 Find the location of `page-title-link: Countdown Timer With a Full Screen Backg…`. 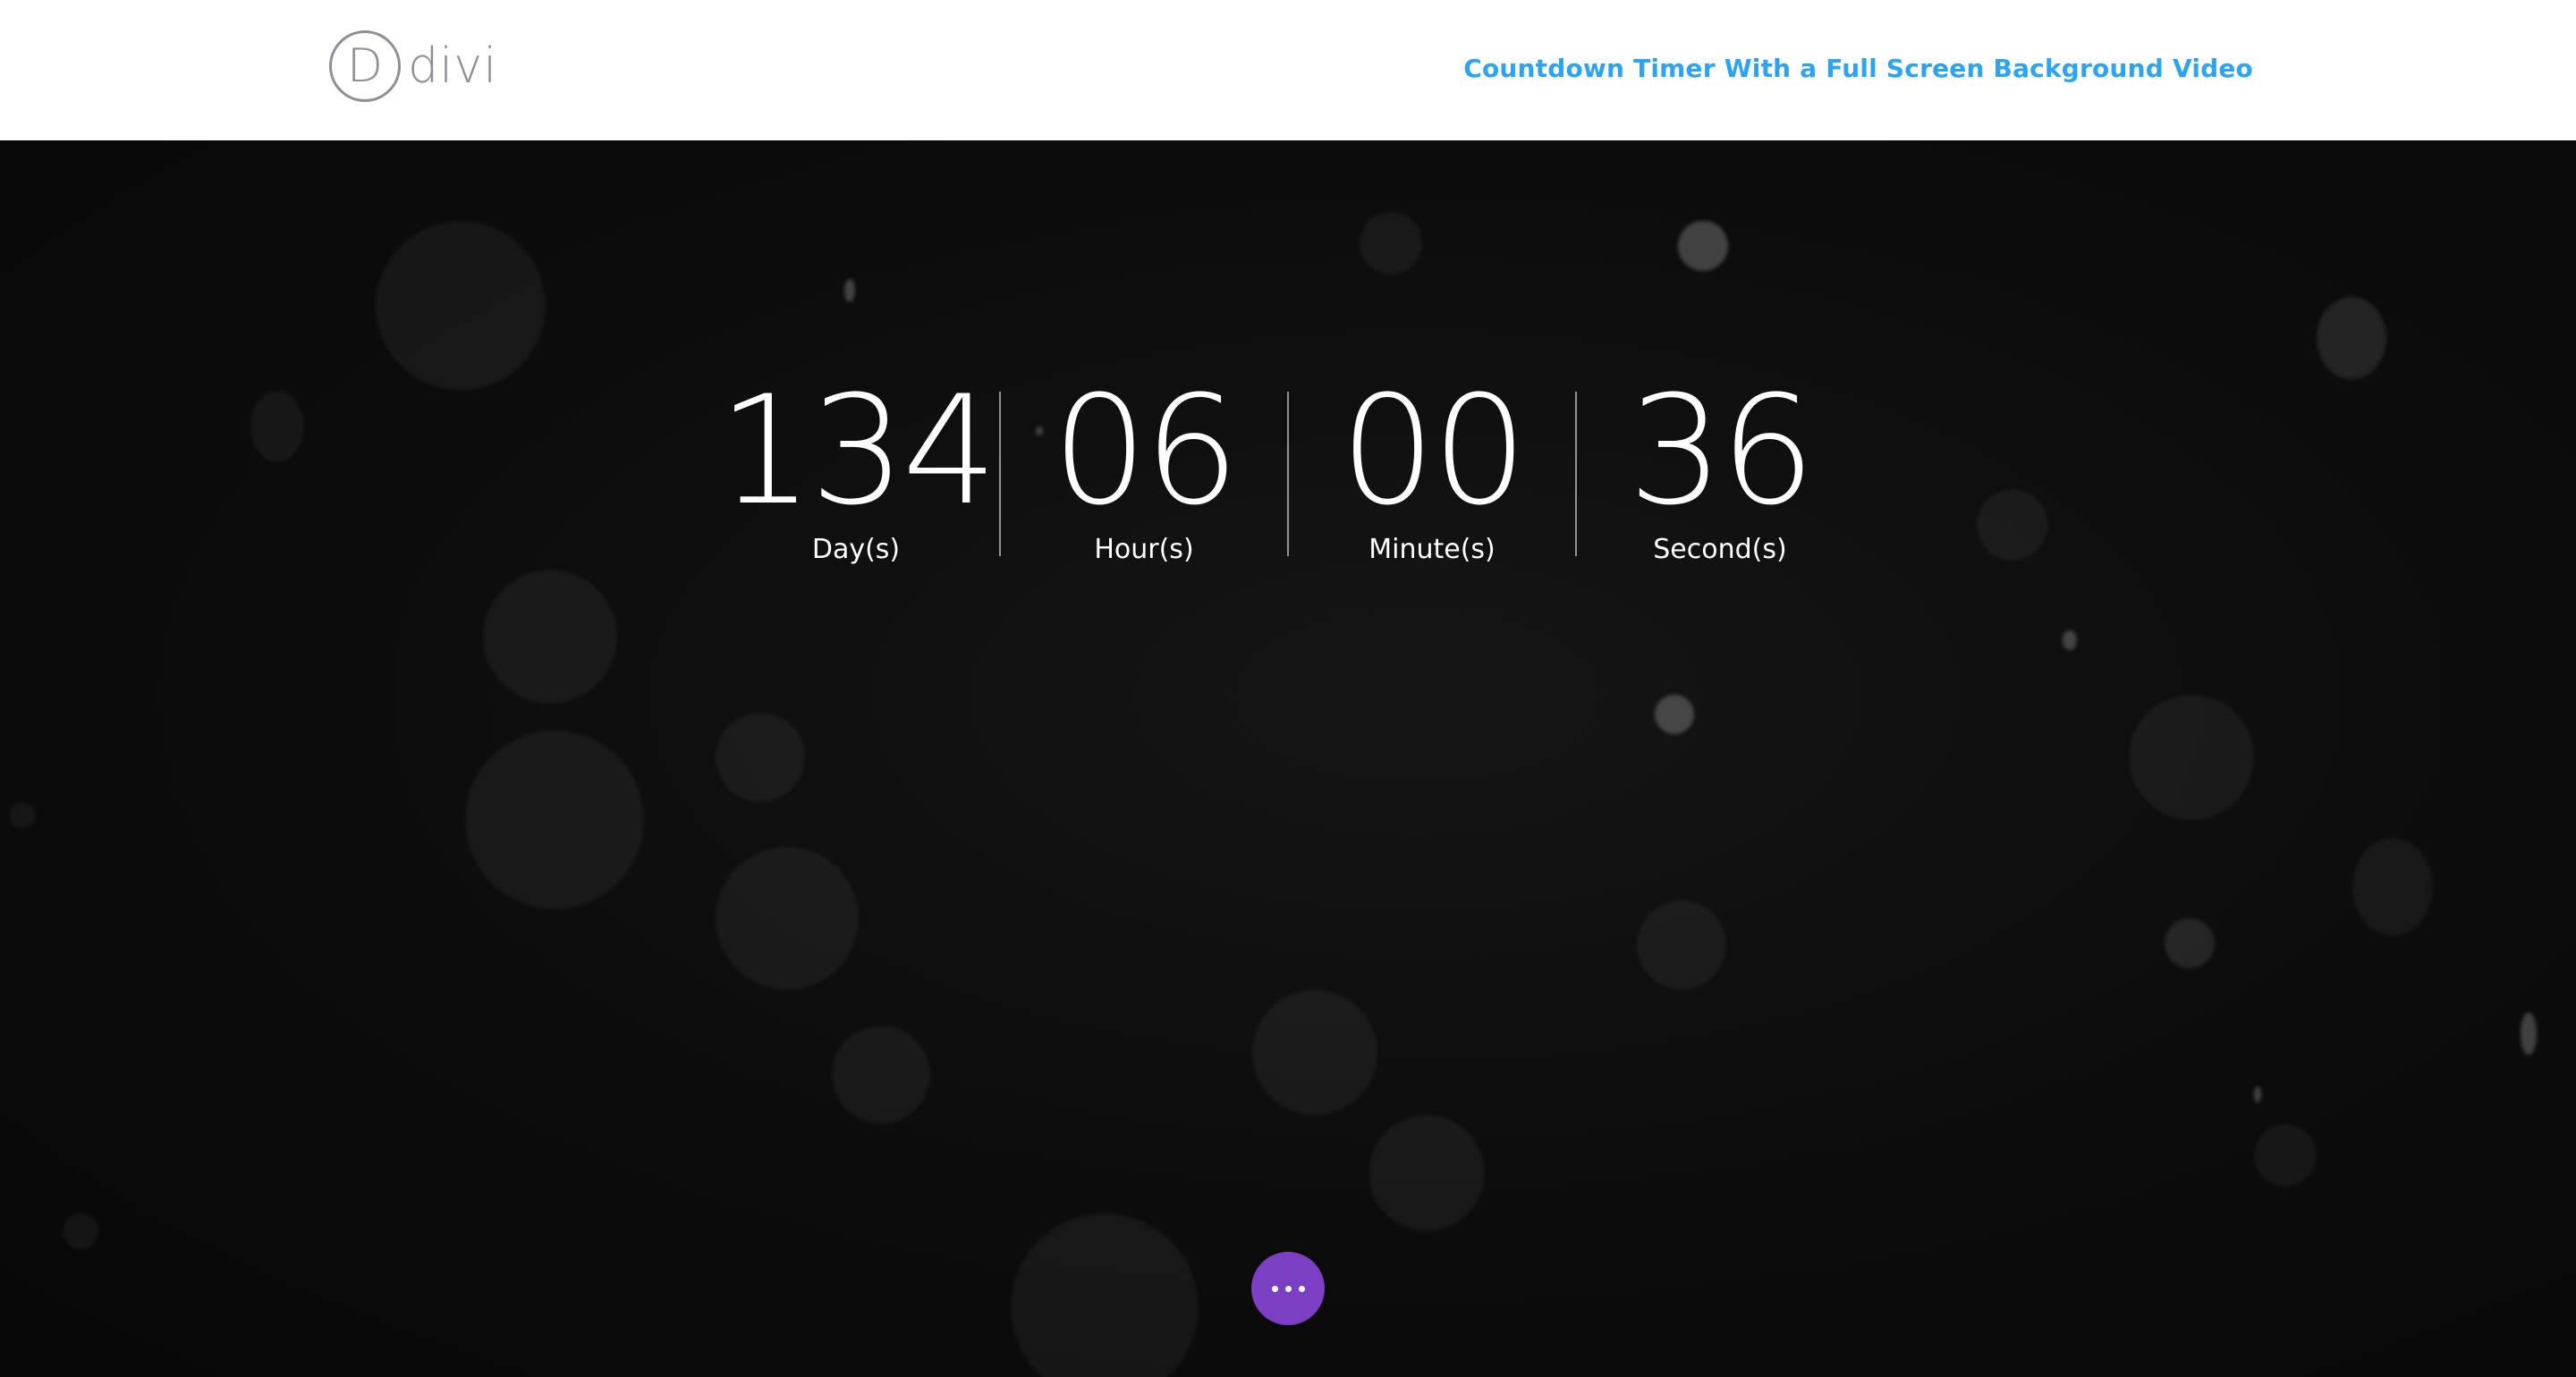

page-title-link: Countdown Timer With a Full Screen Backg… is located at coordinates (1858, 68).